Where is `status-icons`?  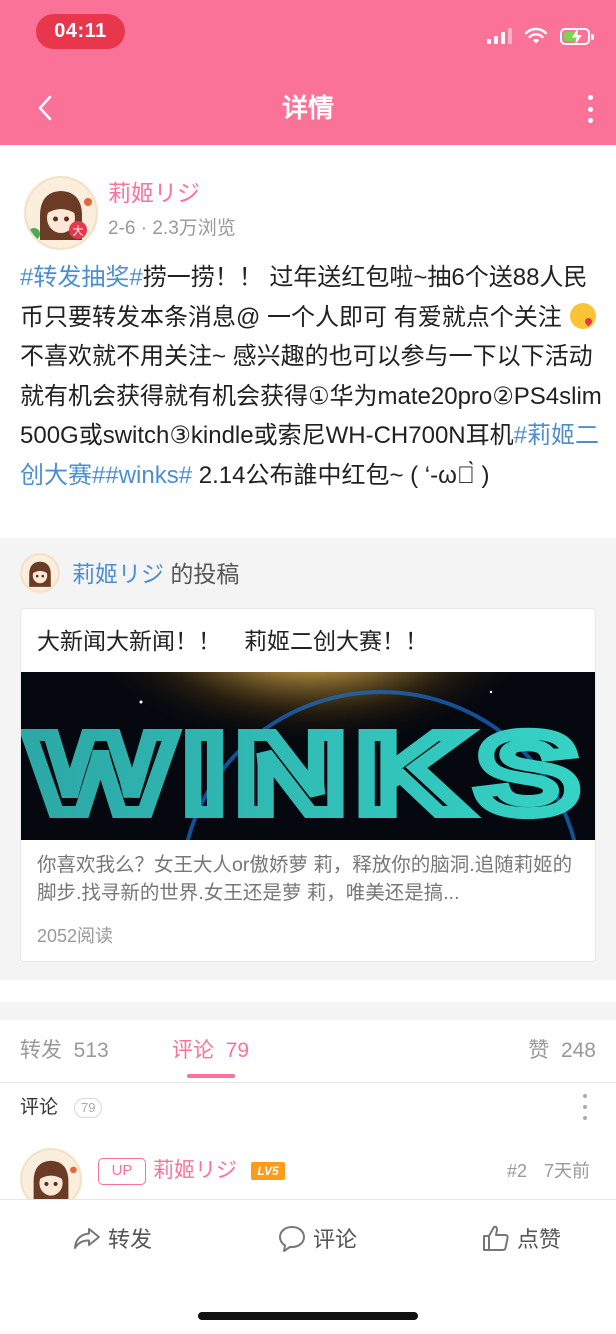 status-icons is located at coordinates (540, 36).